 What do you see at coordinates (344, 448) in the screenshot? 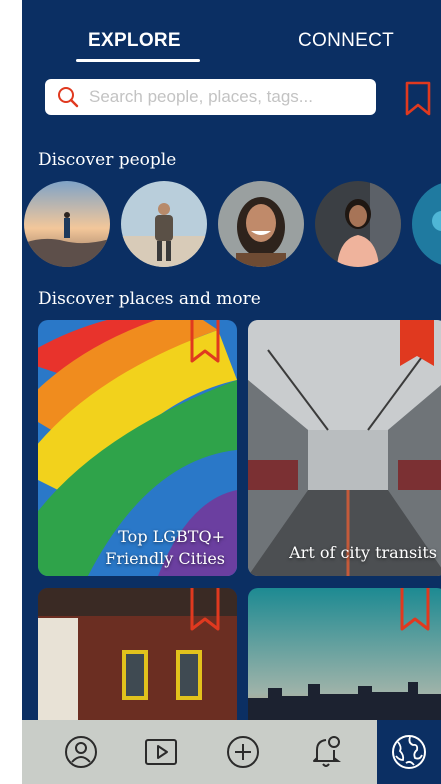
I see `place-card-city-transits: Art of city transits` at bounding box center [344, 448].